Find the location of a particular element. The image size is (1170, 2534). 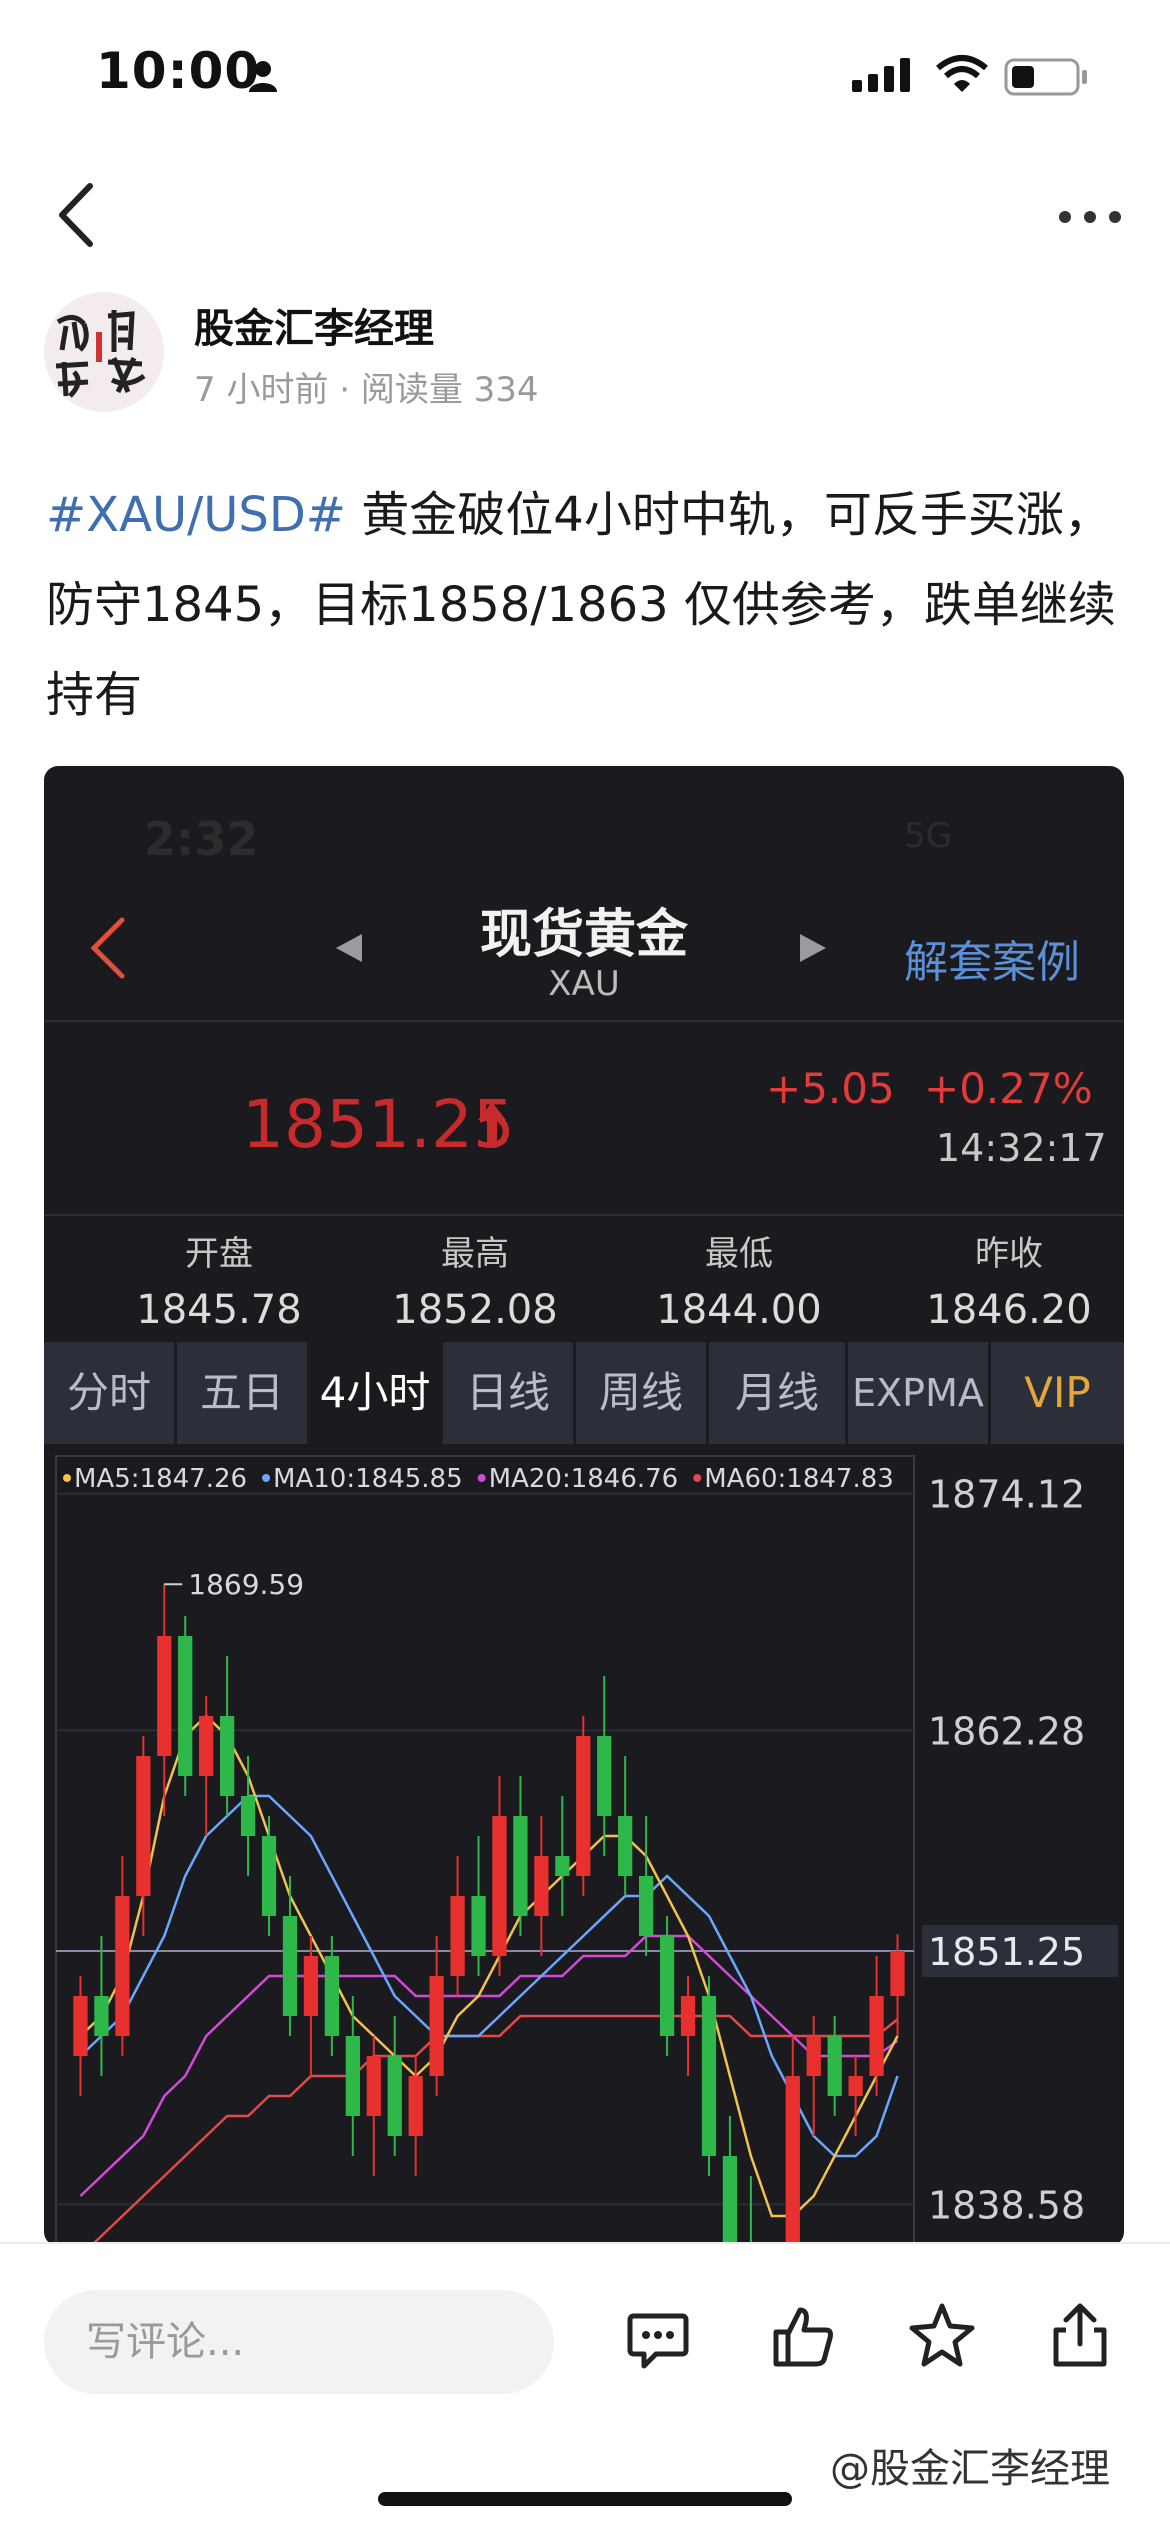

shot-price: 1851.25 is located at coordinates (378, 1124).